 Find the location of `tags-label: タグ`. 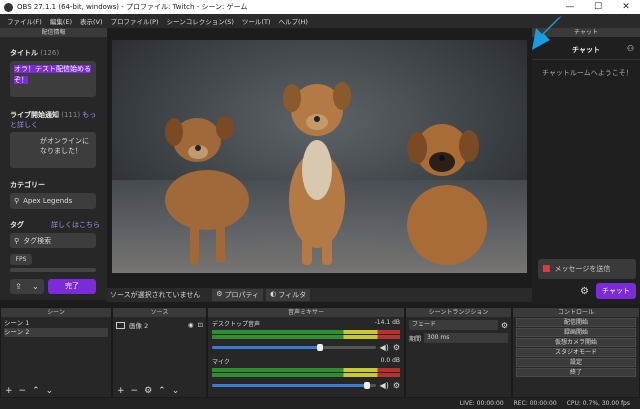

tags-label: タグ is located at coordinates (17, 225).